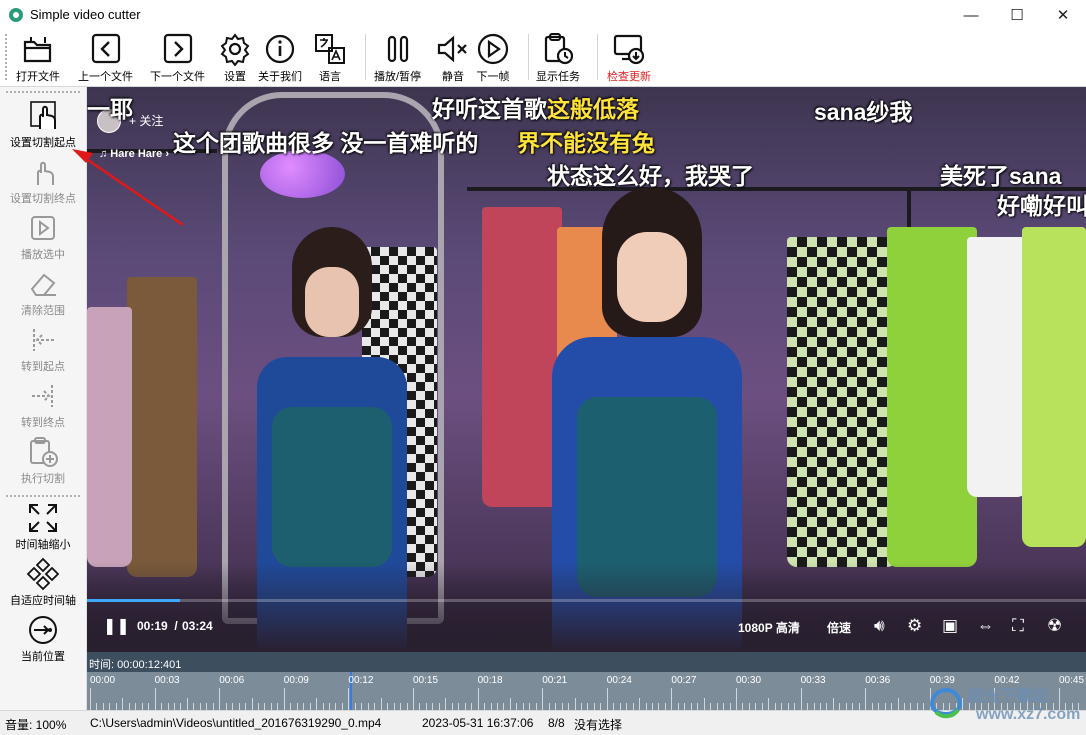  Describe the element at coordinates (103, 680) in the screenshot. I see `timeline-tick-label: 00:00` at that location.